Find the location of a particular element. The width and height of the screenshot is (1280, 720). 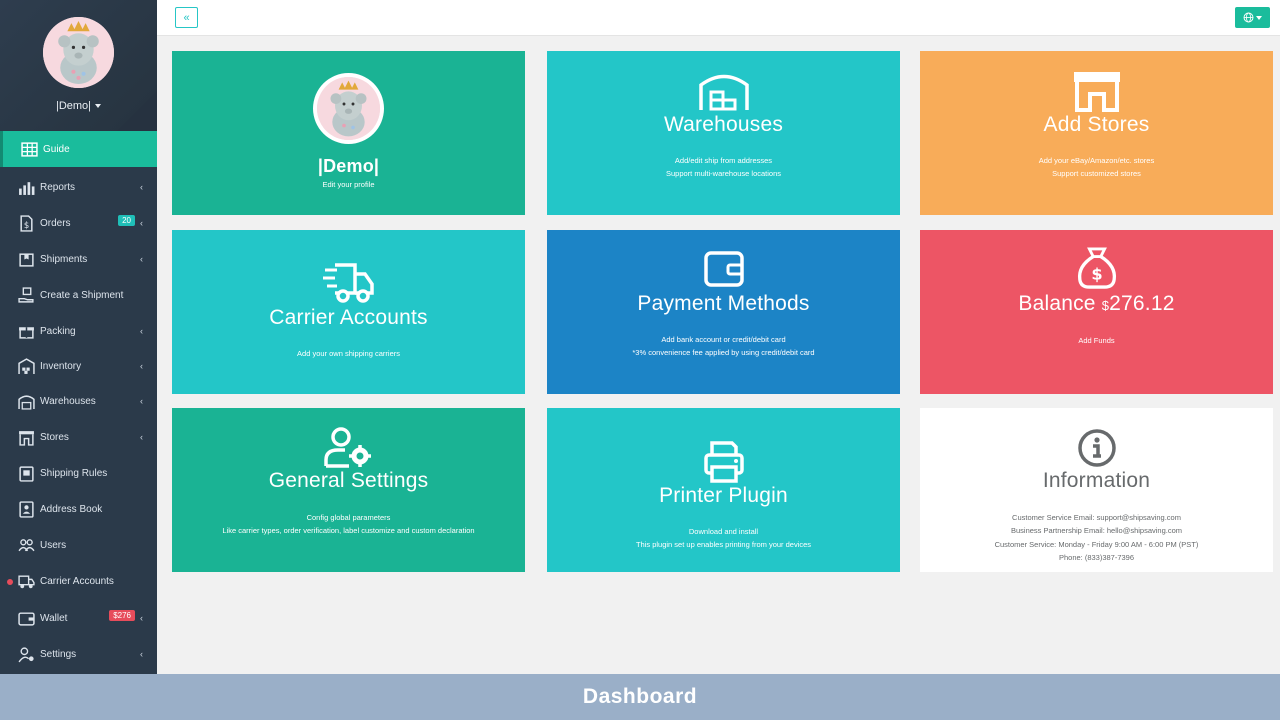

wallet-balance-badge: $276 is located at coordinates (122, 615).